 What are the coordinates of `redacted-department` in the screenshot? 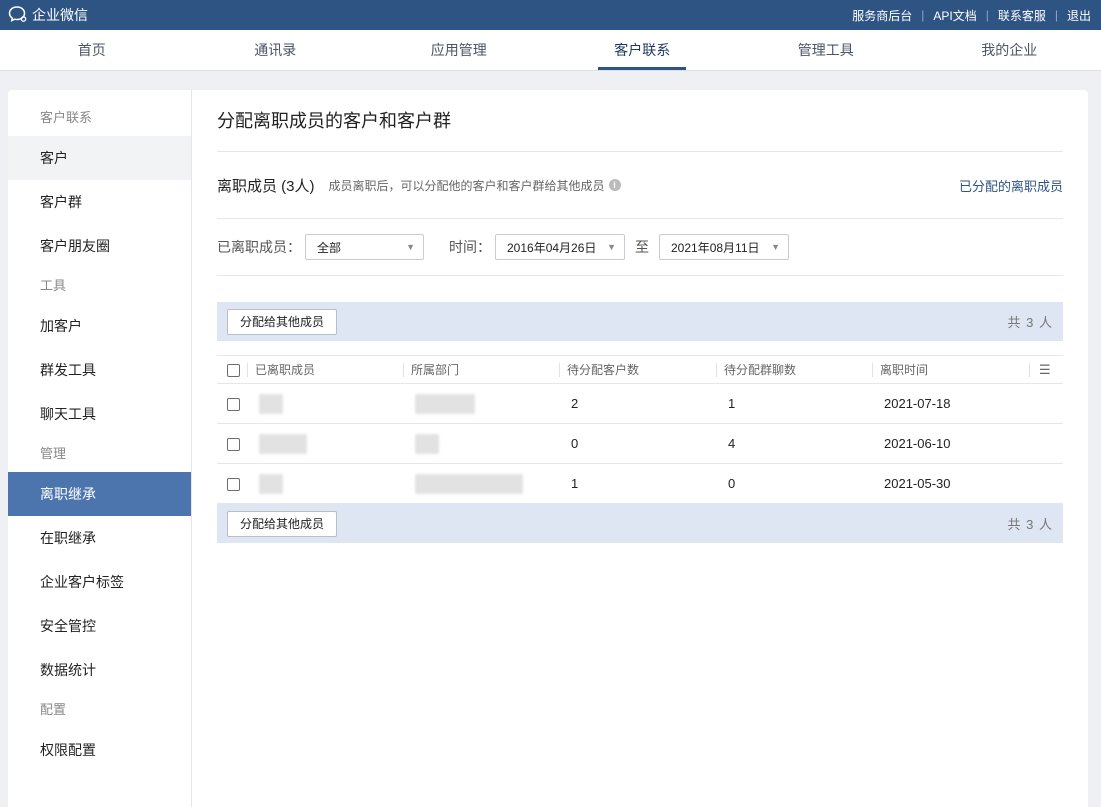 It's located at (469, 483).